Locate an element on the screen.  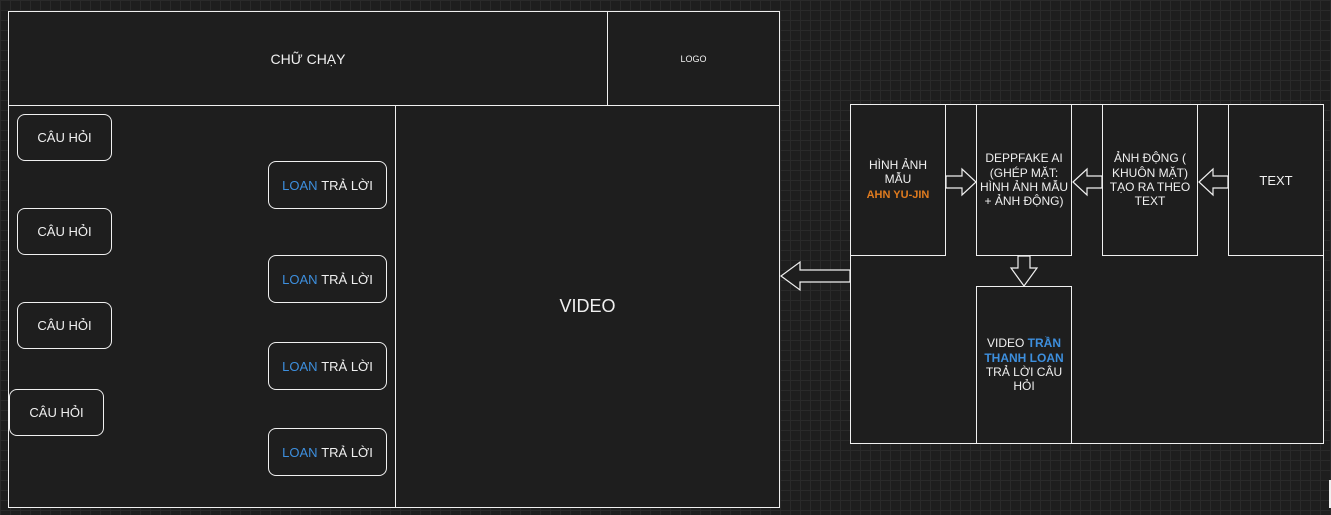
arrow-down-icon is located at coordinates (1024, 271).